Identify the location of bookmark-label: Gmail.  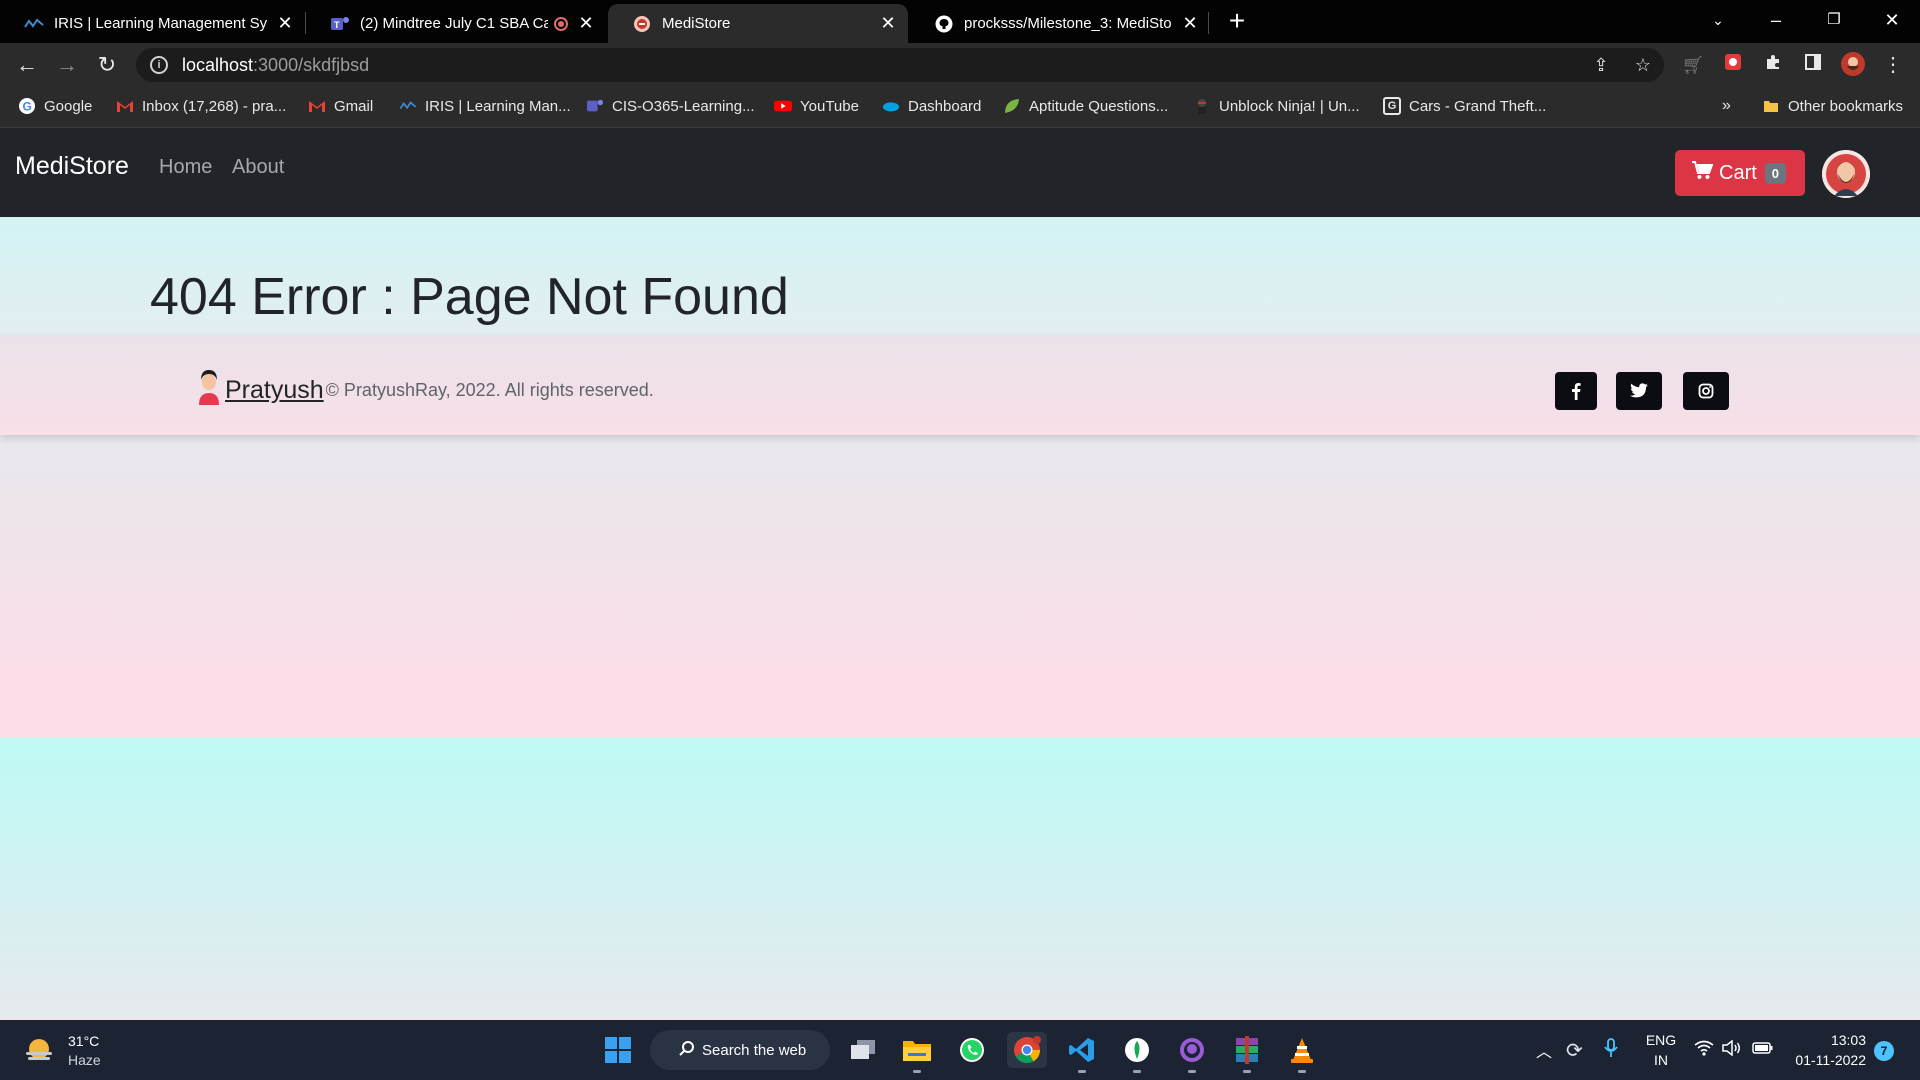
(354, 106).